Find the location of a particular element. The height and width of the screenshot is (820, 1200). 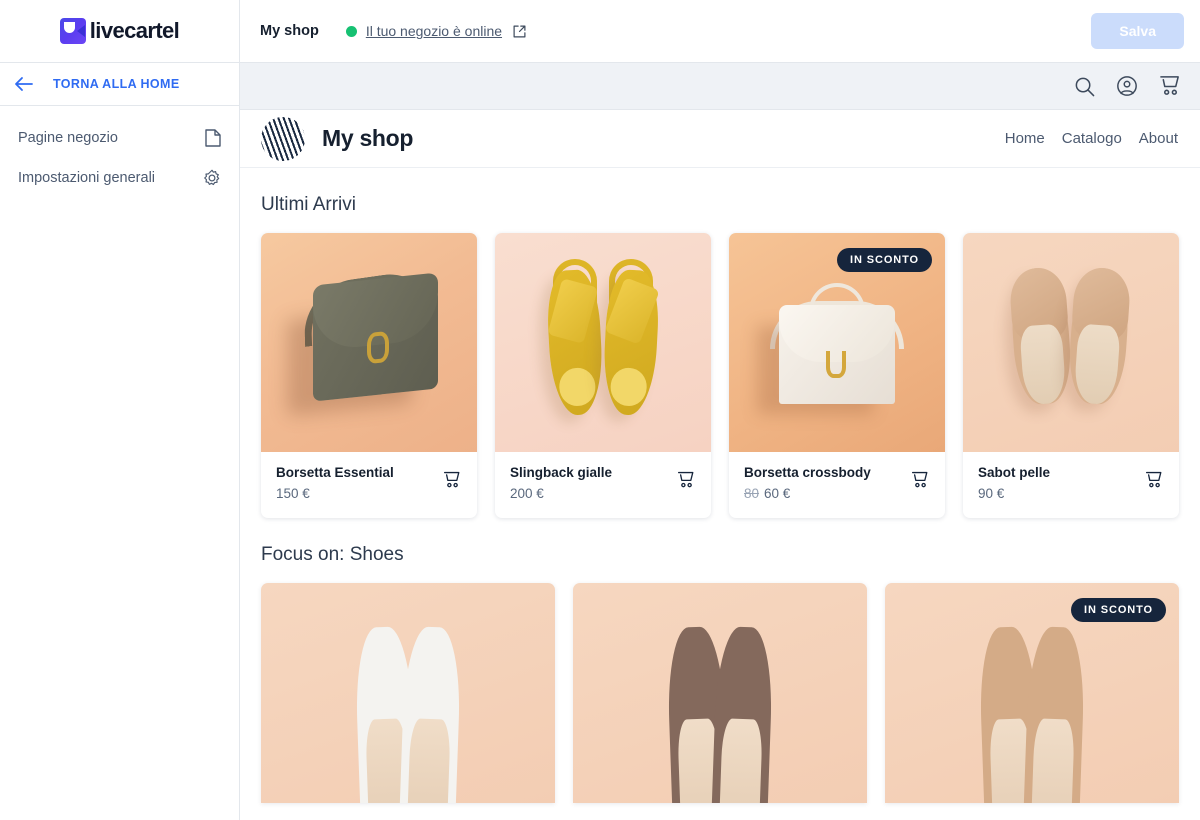

account-icon is located at coordinates (1127, 86).